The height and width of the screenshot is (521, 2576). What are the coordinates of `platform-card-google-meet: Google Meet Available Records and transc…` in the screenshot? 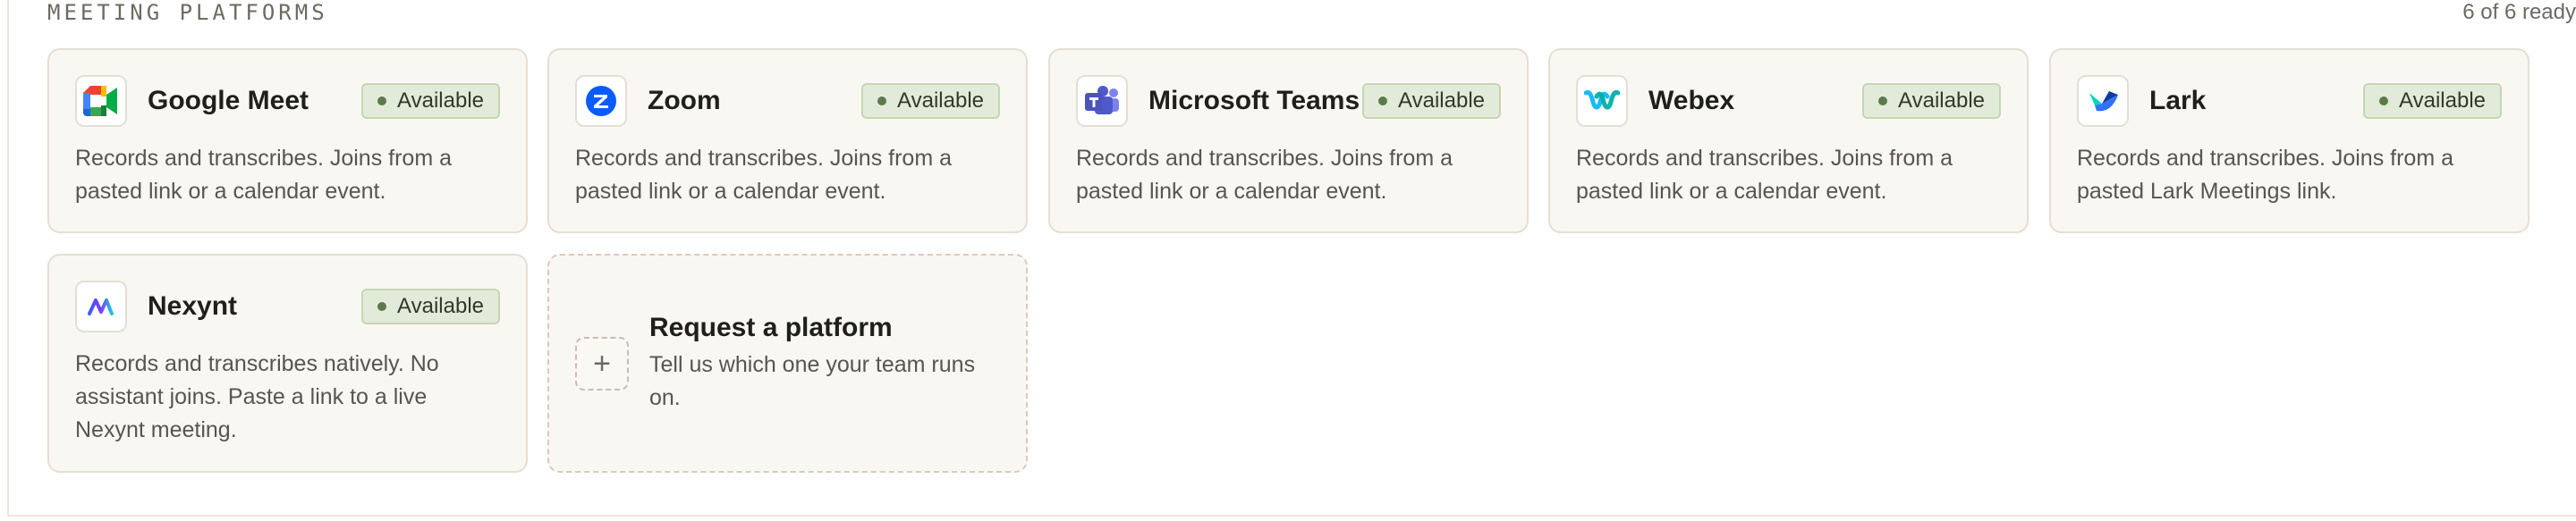 It's located at (287, 140).